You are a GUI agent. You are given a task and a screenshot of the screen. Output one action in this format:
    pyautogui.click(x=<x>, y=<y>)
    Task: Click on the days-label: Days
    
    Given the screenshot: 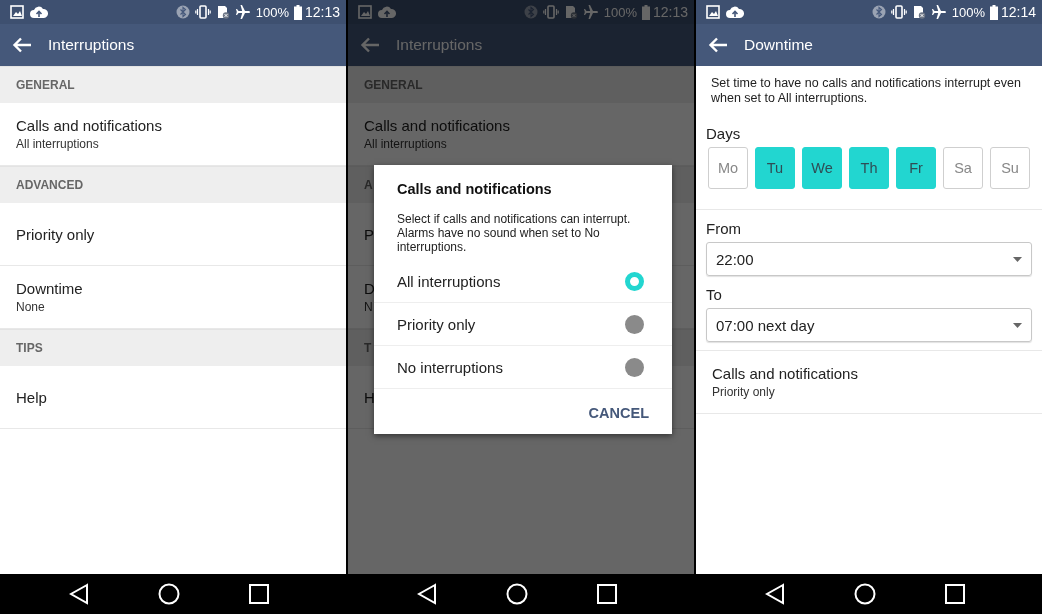 What is the action you would take?
    pyautogui.click(x=724, y=133)
    